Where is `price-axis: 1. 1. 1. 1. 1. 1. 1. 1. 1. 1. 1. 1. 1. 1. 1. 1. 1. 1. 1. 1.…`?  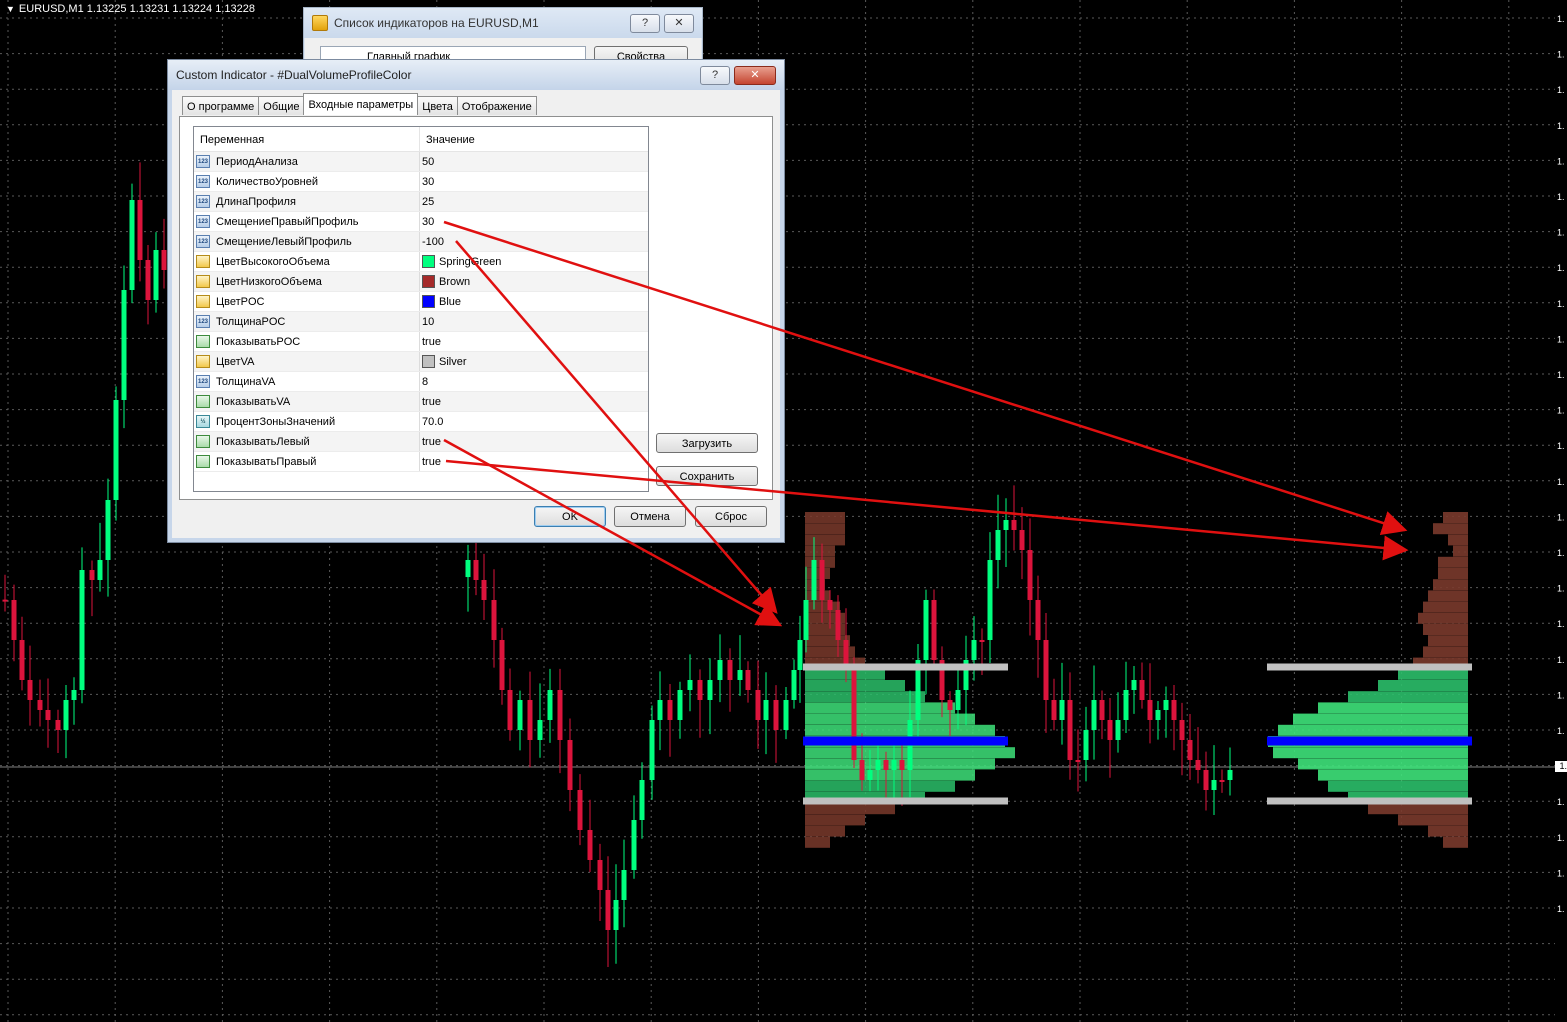
price-axis: 1. 1. 1. 1. 1. 1. 1. 1. 1. 1. 1. 1. 1. 1. 1. 1. 1. 1. 1. 1.… is located at coordinates (1561, 464).